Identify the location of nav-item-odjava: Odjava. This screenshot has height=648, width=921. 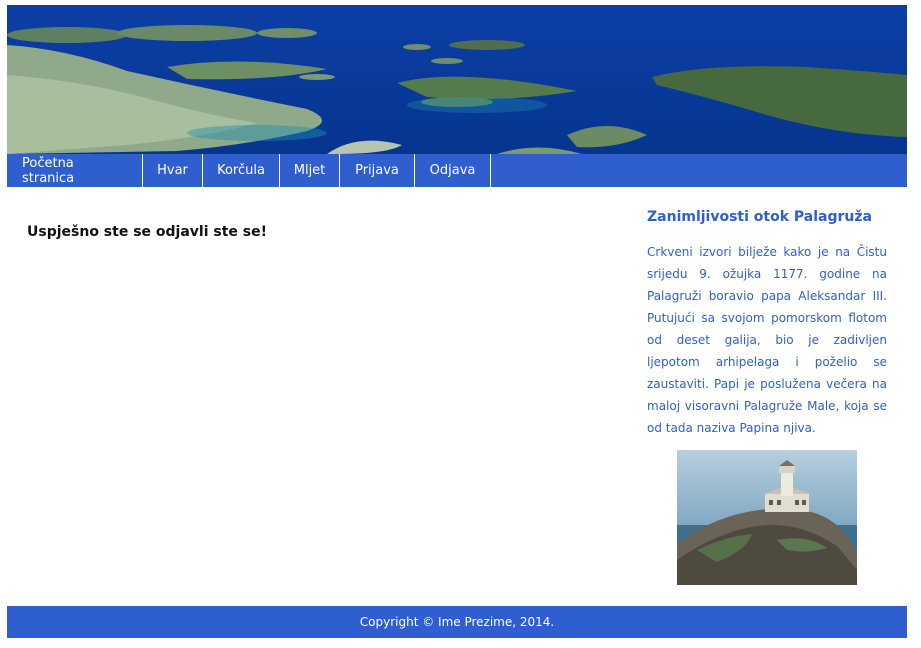
(453, 170).